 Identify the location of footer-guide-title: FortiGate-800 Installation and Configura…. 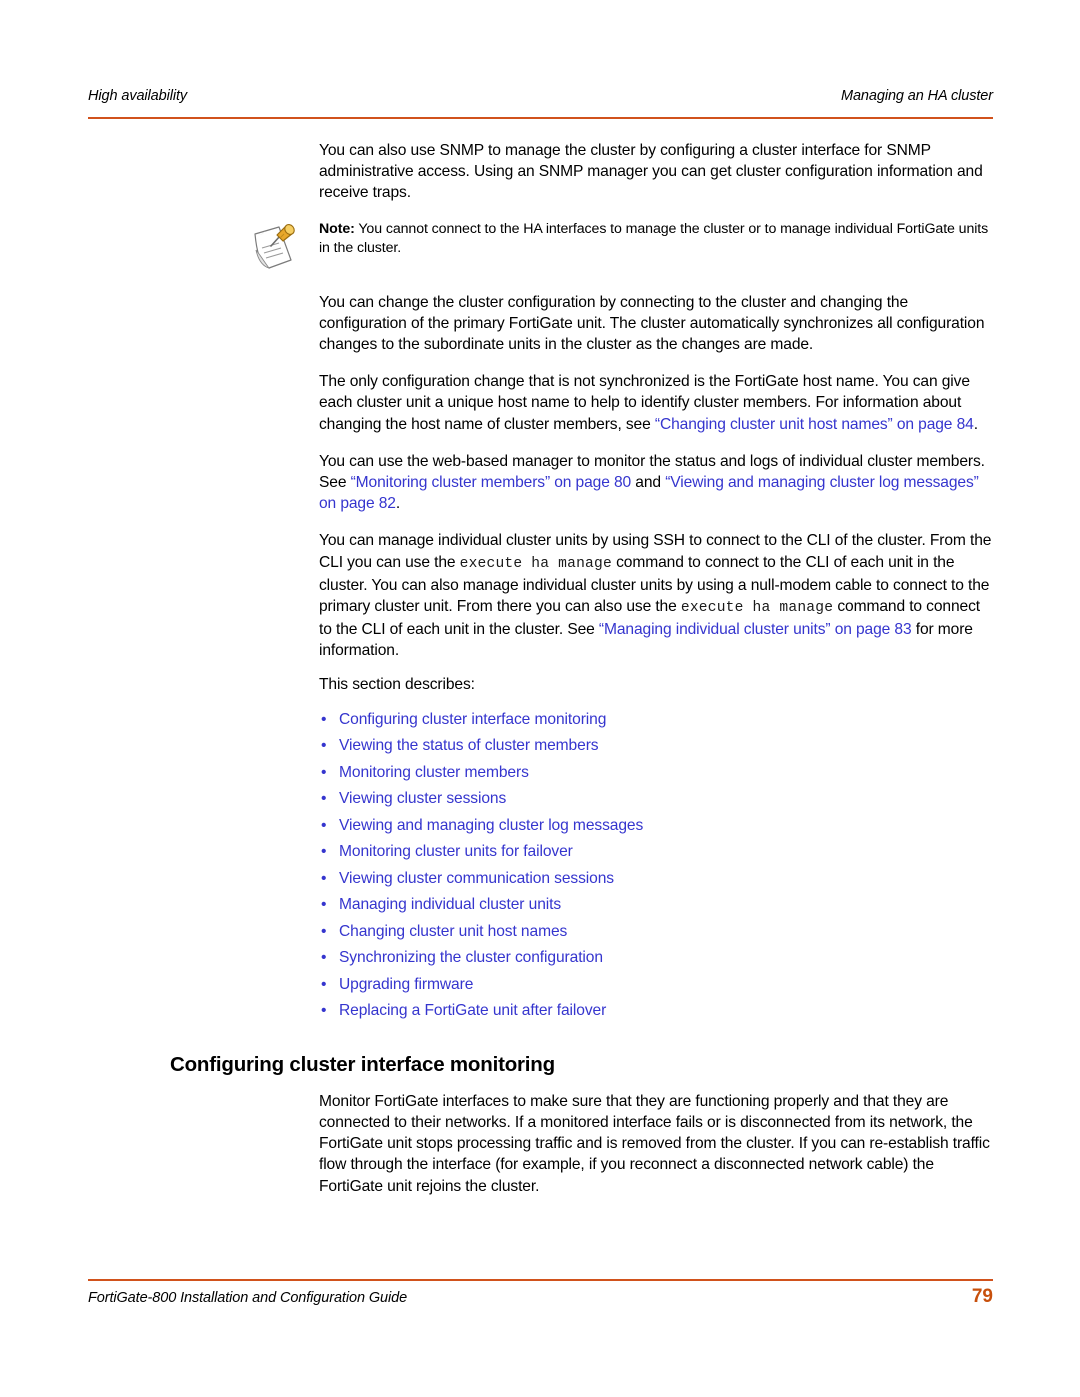
(248, 1298).